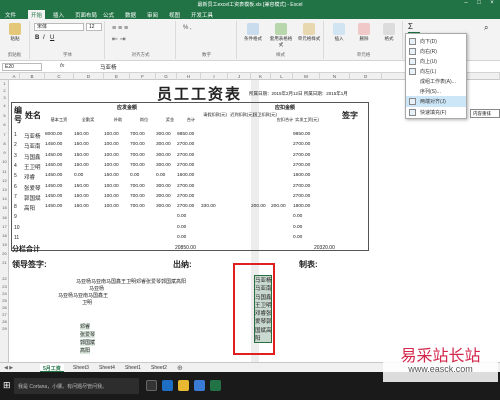 This screenshot has width=500, height=400. I want to click on row-header-cell: 17, so click(4, 226).